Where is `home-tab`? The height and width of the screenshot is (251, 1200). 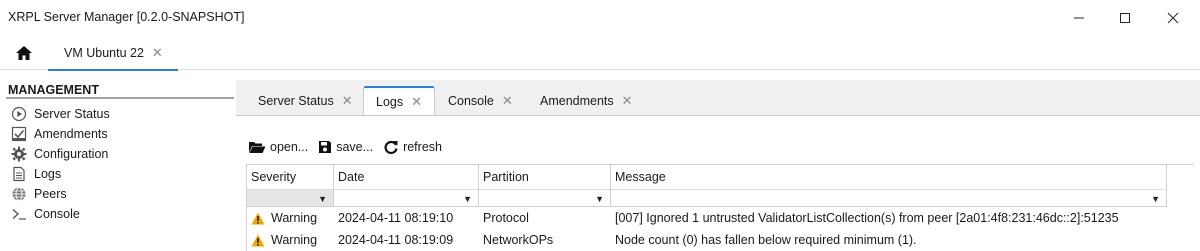
home-tab is located at coordinates (24, 53).